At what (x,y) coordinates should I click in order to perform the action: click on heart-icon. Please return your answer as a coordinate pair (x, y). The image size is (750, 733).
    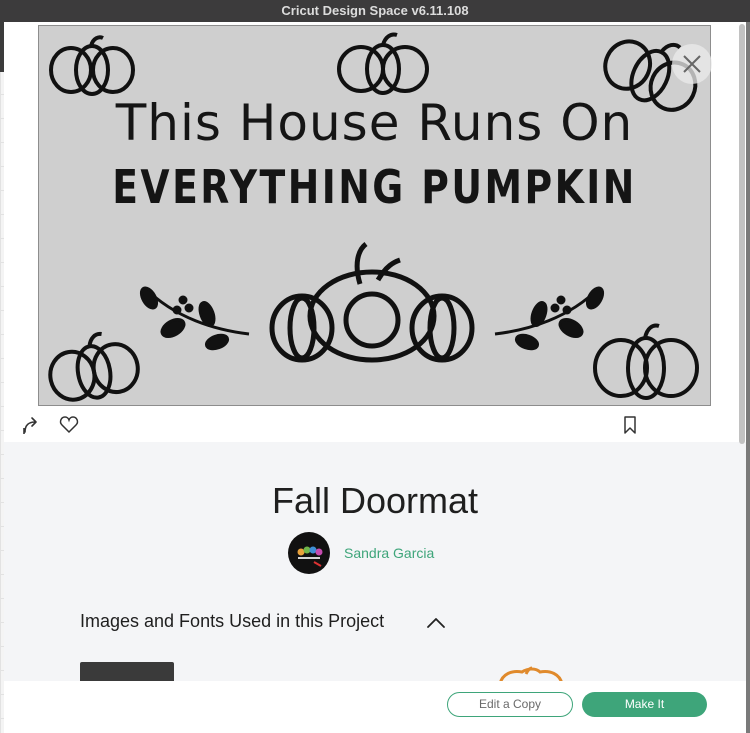
    Looking at the image, I should click on (69, 425).